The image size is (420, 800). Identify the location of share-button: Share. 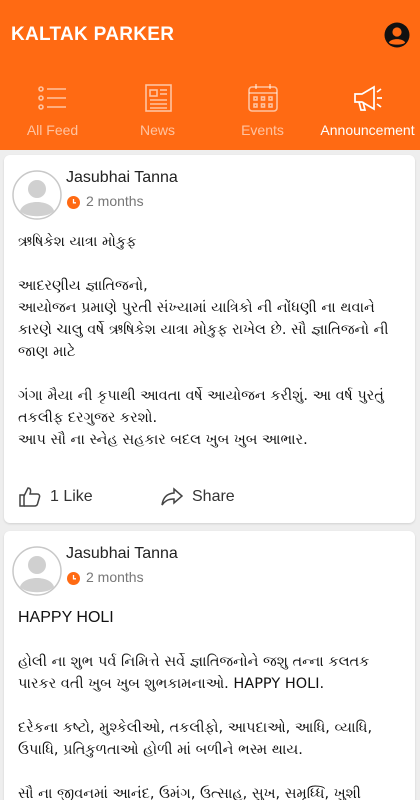
(197, 497).